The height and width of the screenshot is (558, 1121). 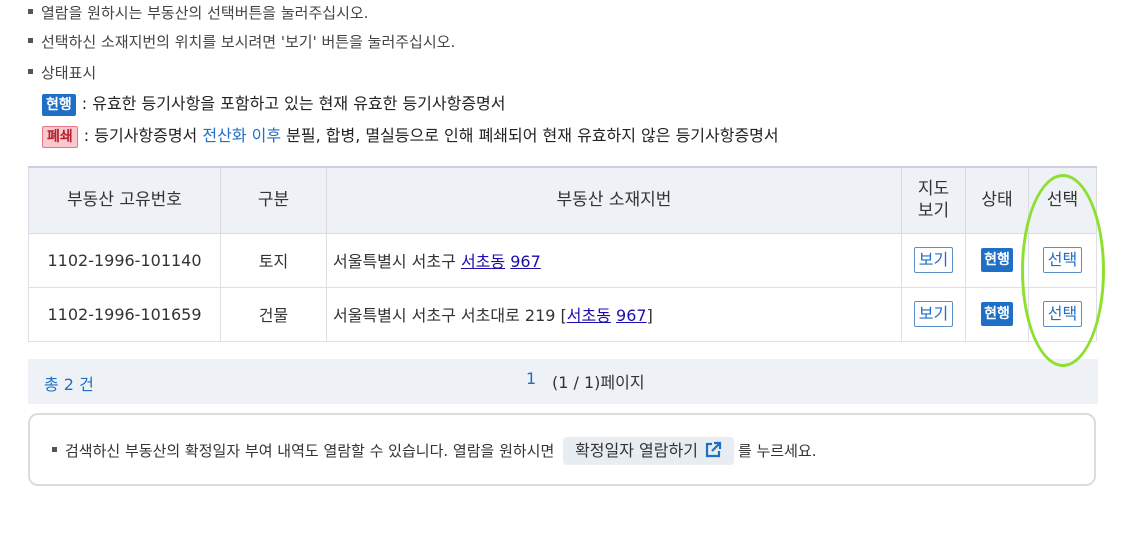 I want to click on instruction-1: 열람을 원하시는 부동산의 선택버튼을 눌러주십시오., so click(x=198, y=13).